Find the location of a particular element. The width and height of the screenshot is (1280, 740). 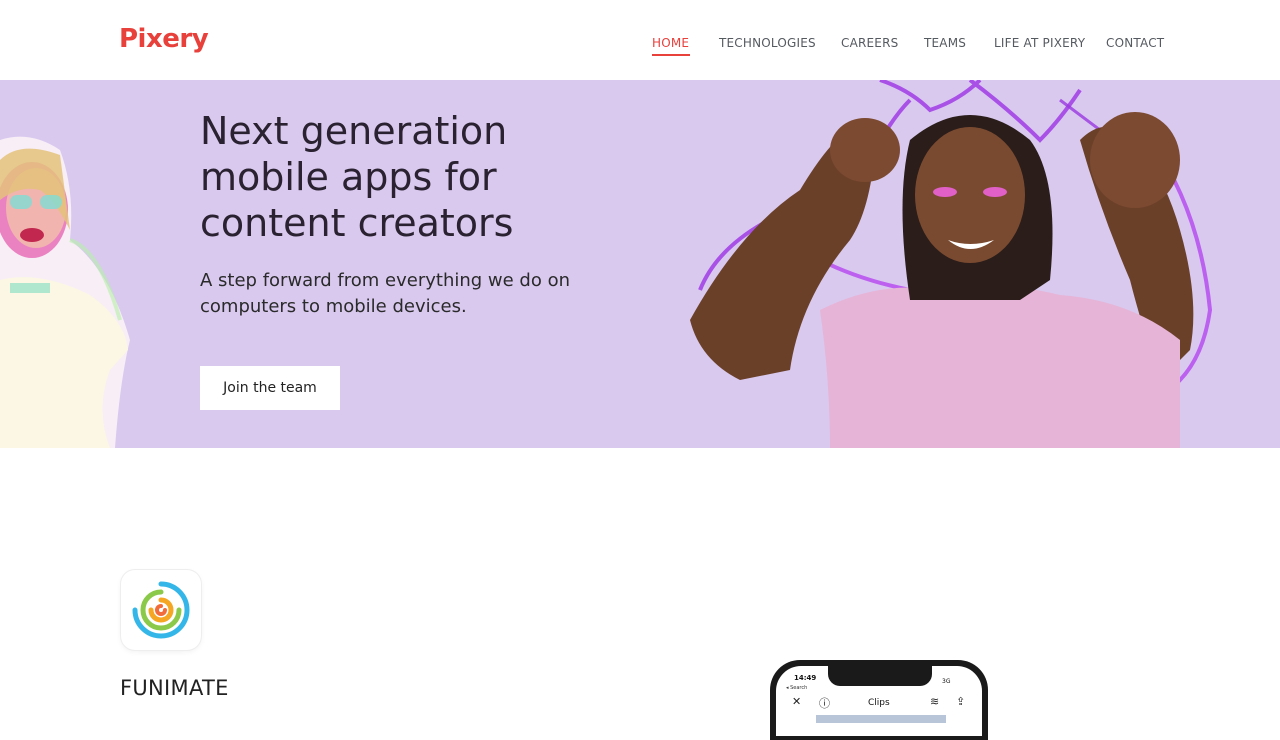

join-the-team-button: Join the team is located at coordinates (270, 388).